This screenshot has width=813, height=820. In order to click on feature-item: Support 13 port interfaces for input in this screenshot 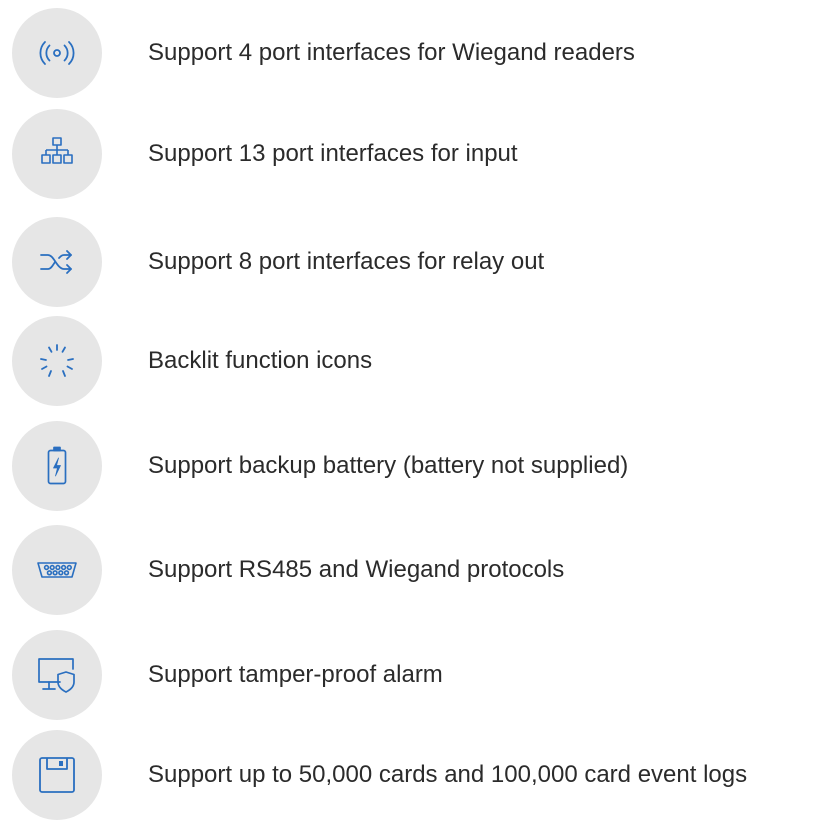, I will do `click(406, 154)`.